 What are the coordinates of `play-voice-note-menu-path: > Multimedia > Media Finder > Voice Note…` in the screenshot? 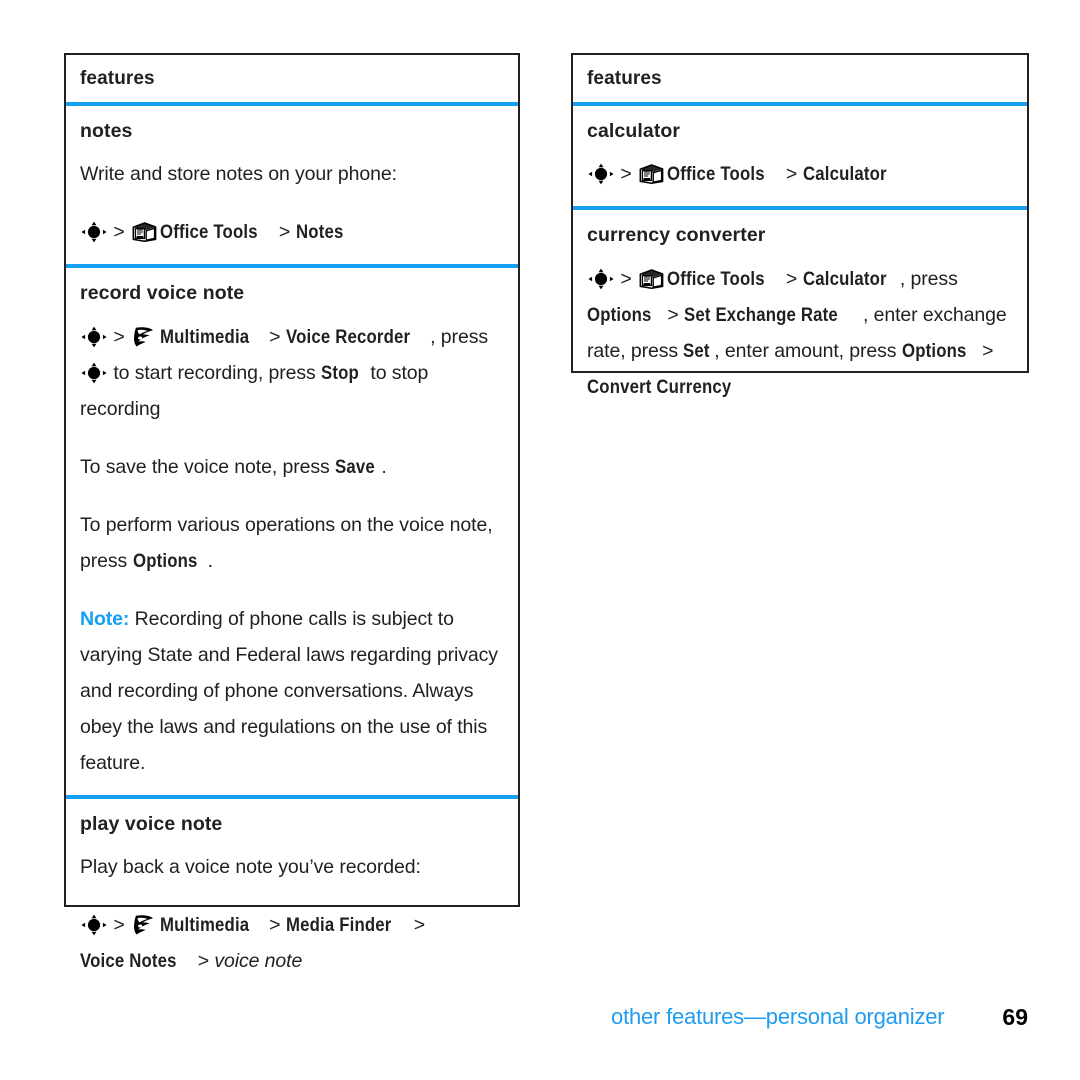 It's located at (292, 943).